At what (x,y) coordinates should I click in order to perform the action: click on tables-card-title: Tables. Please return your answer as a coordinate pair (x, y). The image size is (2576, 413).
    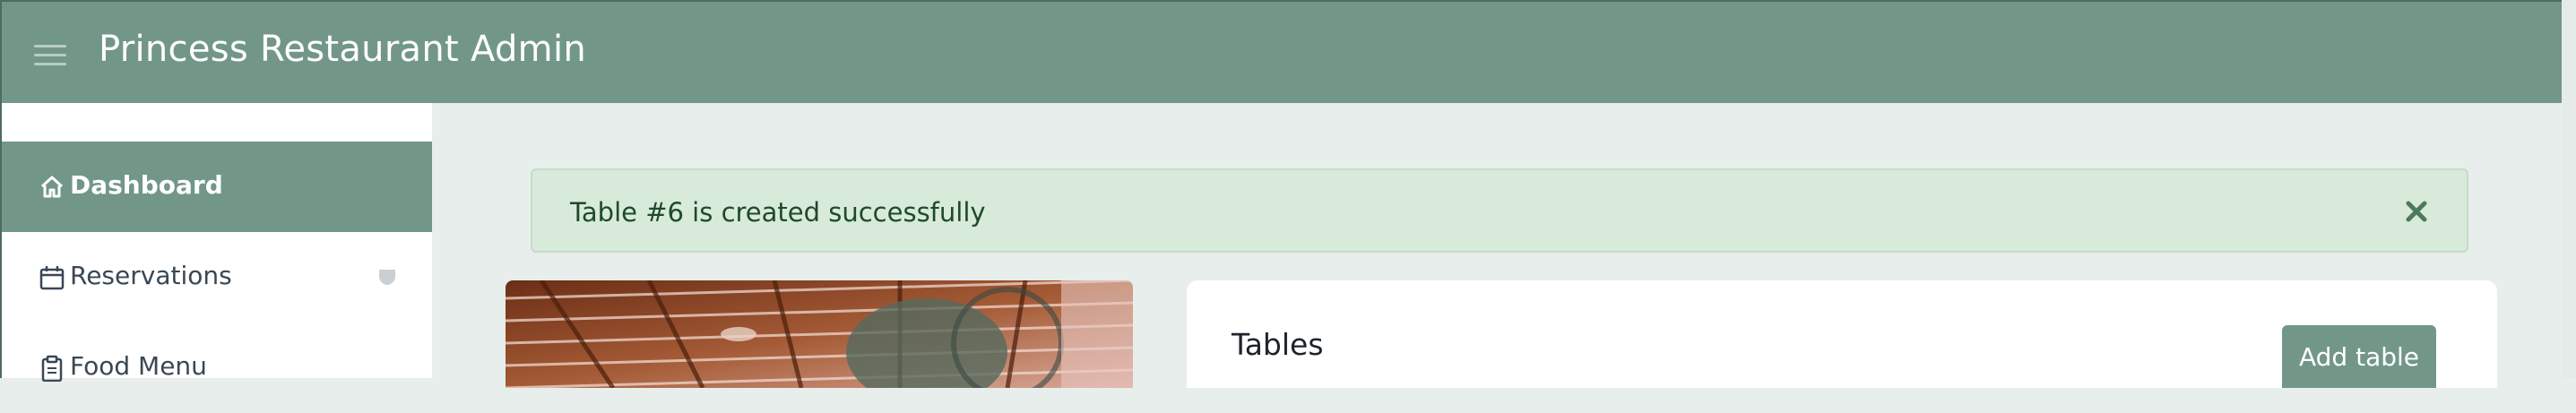
    Looking at the image, I should click on (1278, 344).